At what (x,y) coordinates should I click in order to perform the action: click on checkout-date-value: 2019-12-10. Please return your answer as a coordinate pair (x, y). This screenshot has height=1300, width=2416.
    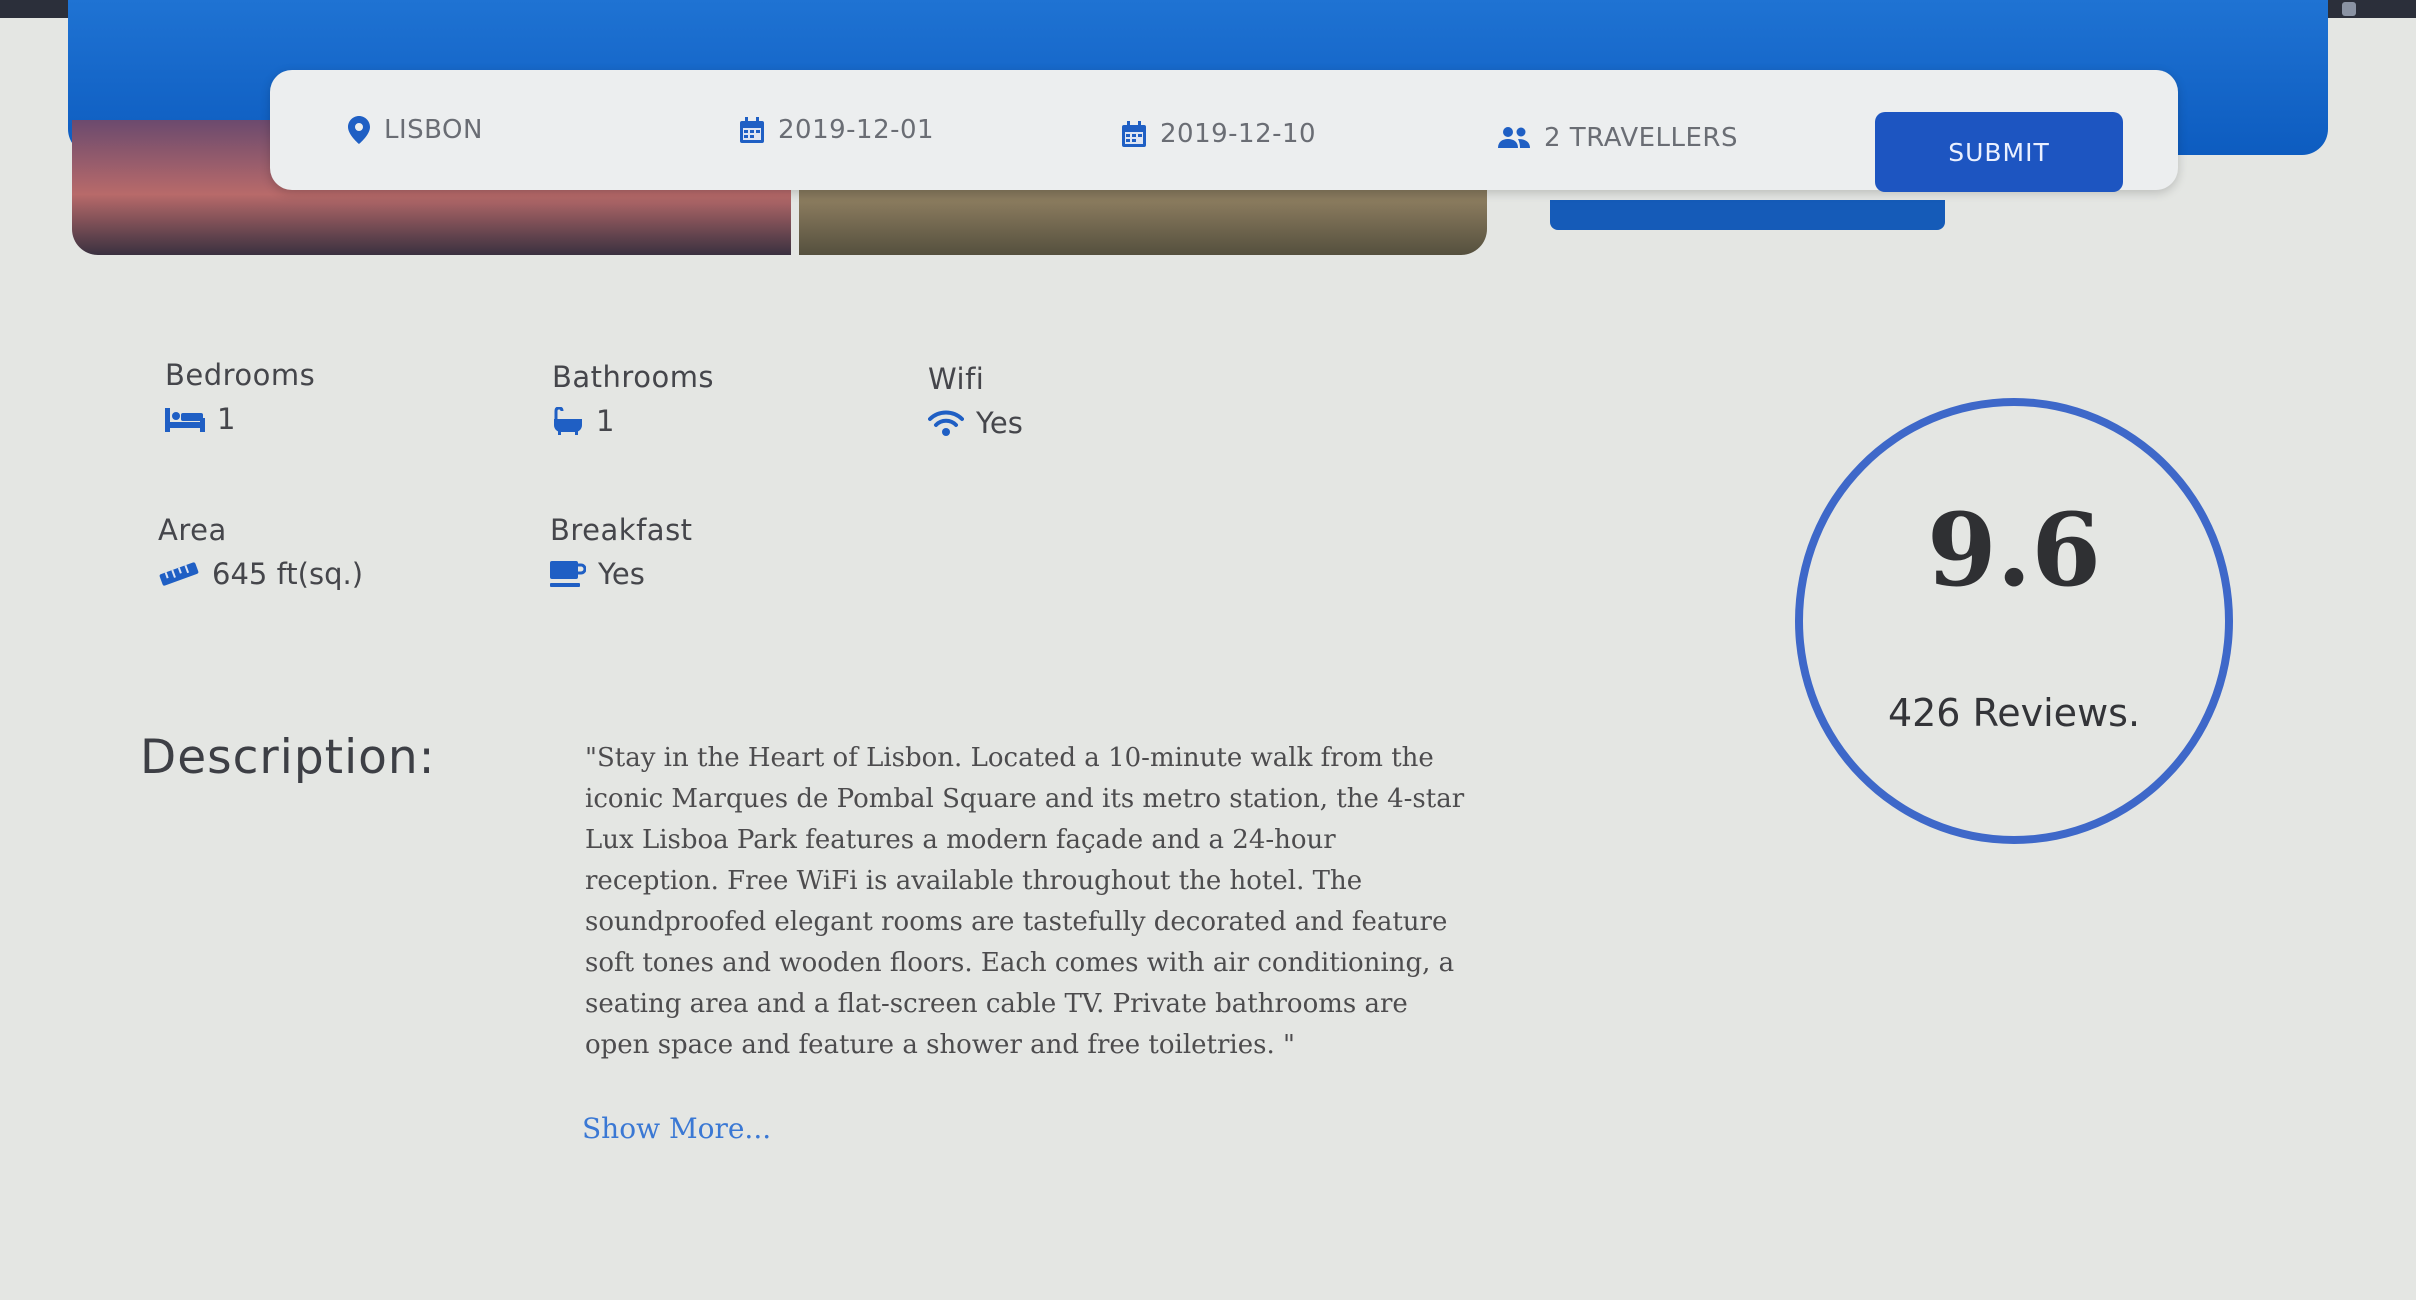
    Looking at the image, I should click on (1238, 134).